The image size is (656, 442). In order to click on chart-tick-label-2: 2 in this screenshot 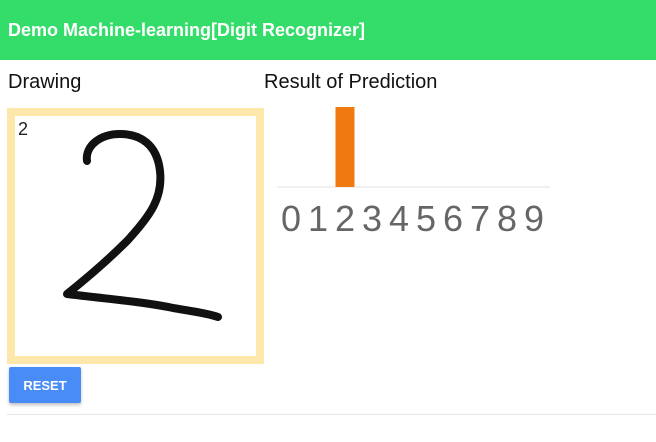, I will do `click(345, 218)`.